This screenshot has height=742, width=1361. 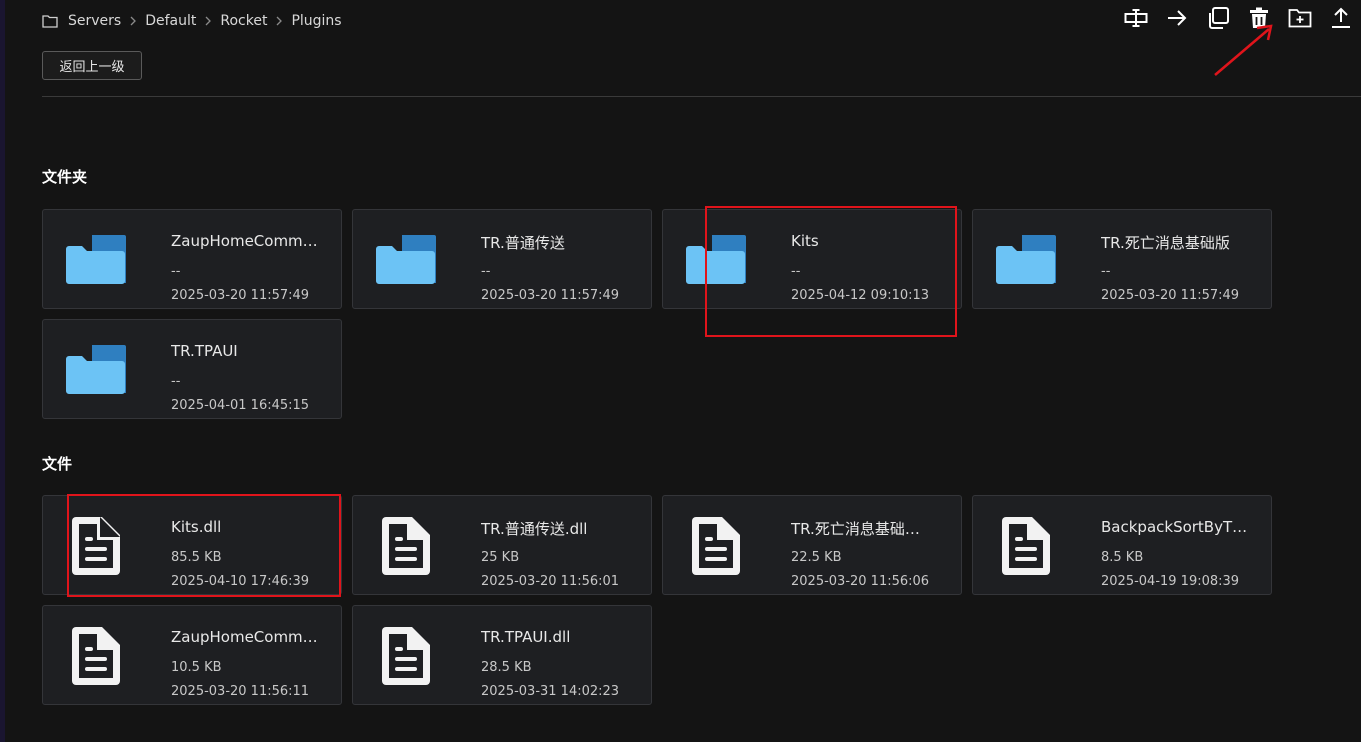 I want to click on folder-card: TR.TPAUI -- 2025-04-01 16:45:15, so click(x=192, y=369).